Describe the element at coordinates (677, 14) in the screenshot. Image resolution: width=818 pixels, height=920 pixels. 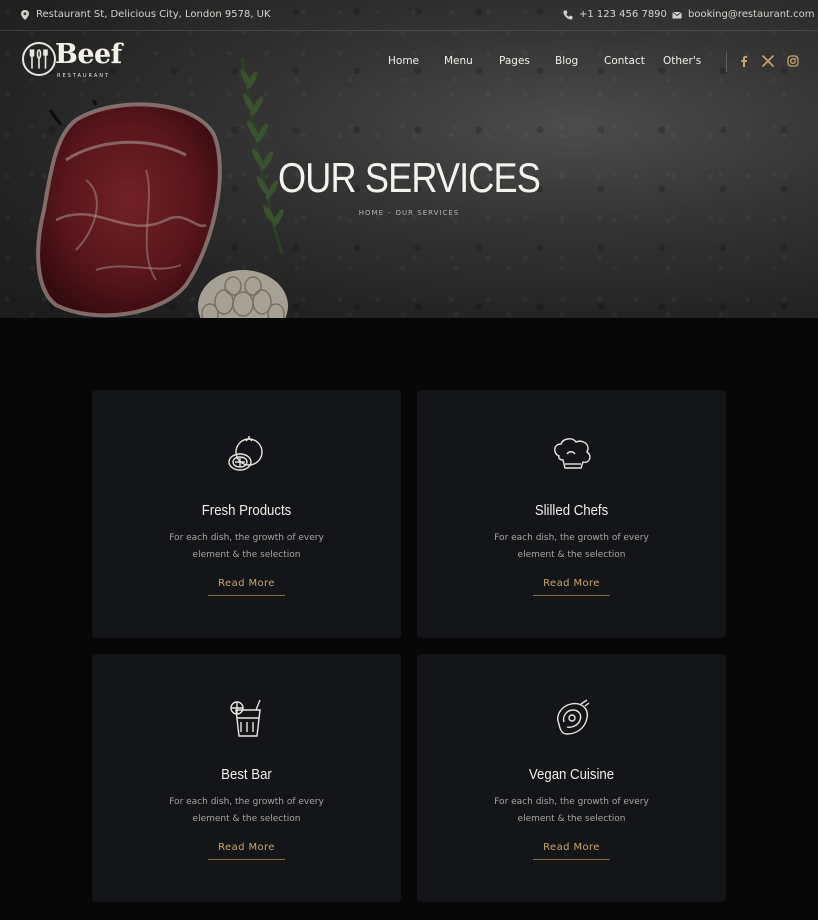
I see `envelope-icon` at that location.